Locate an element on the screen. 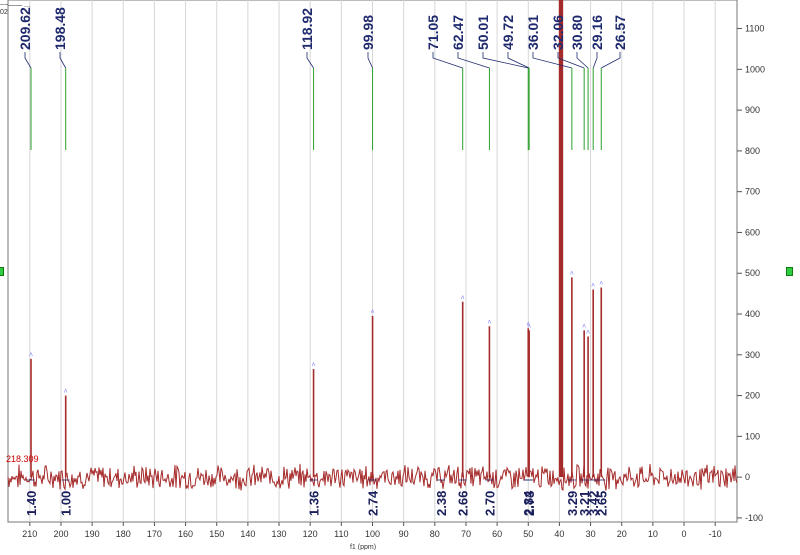 The height and width of the screenshot is (555, 800). peak-label: 49.72 is located at coordinates (508, 32).